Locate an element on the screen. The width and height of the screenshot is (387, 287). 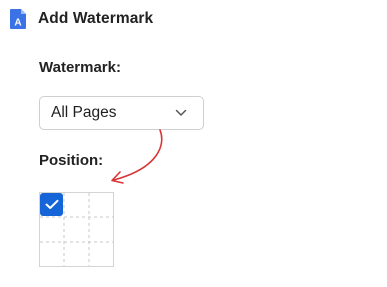
position-cell-bottom-center is located at coordinates (77, 255).